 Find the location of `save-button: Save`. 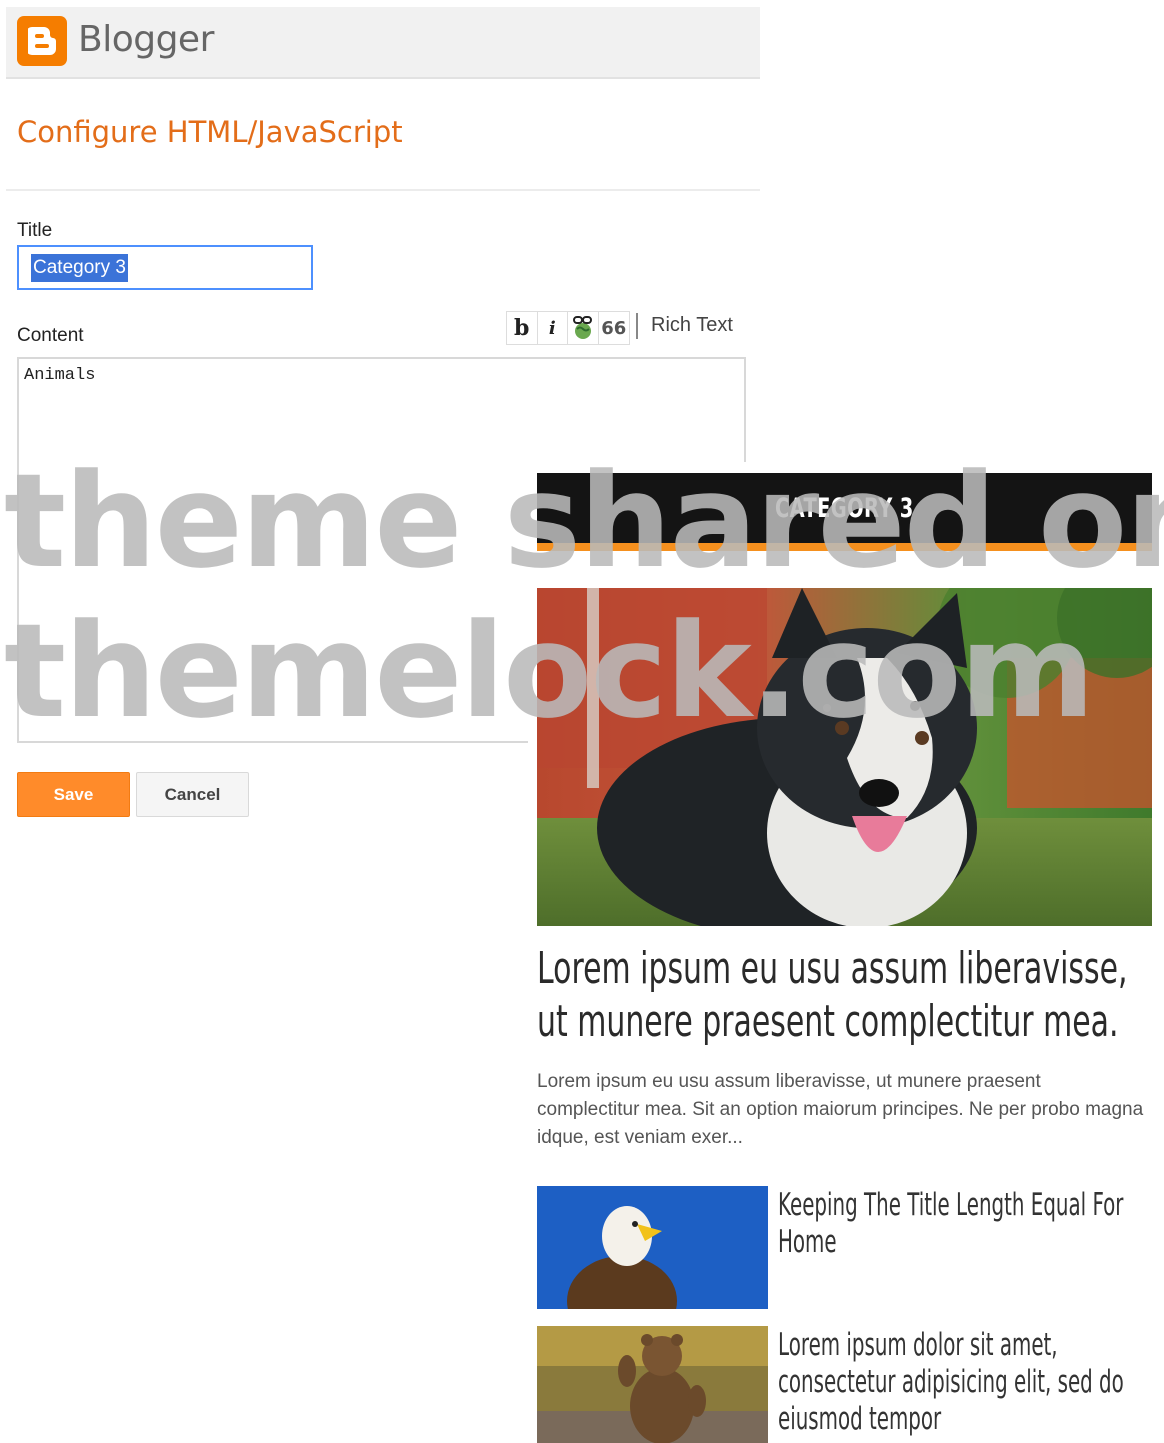

save-button: Save is located at coordinates (73, 794).